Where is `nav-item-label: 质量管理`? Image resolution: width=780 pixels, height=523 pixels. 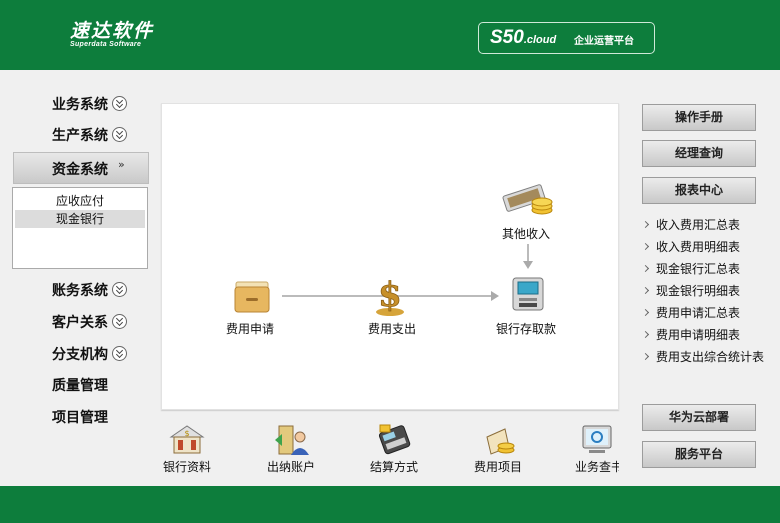 nav-item-label: 质量管理 is located at coordinates (80, 386).